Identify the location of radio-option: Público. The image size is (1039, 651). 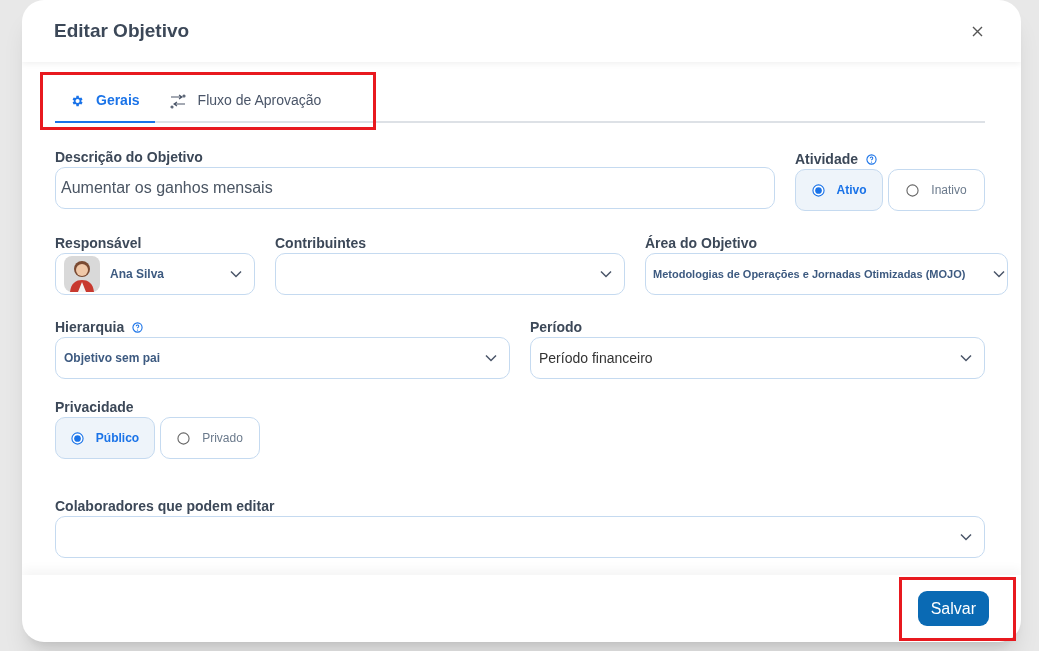
(105, 438).